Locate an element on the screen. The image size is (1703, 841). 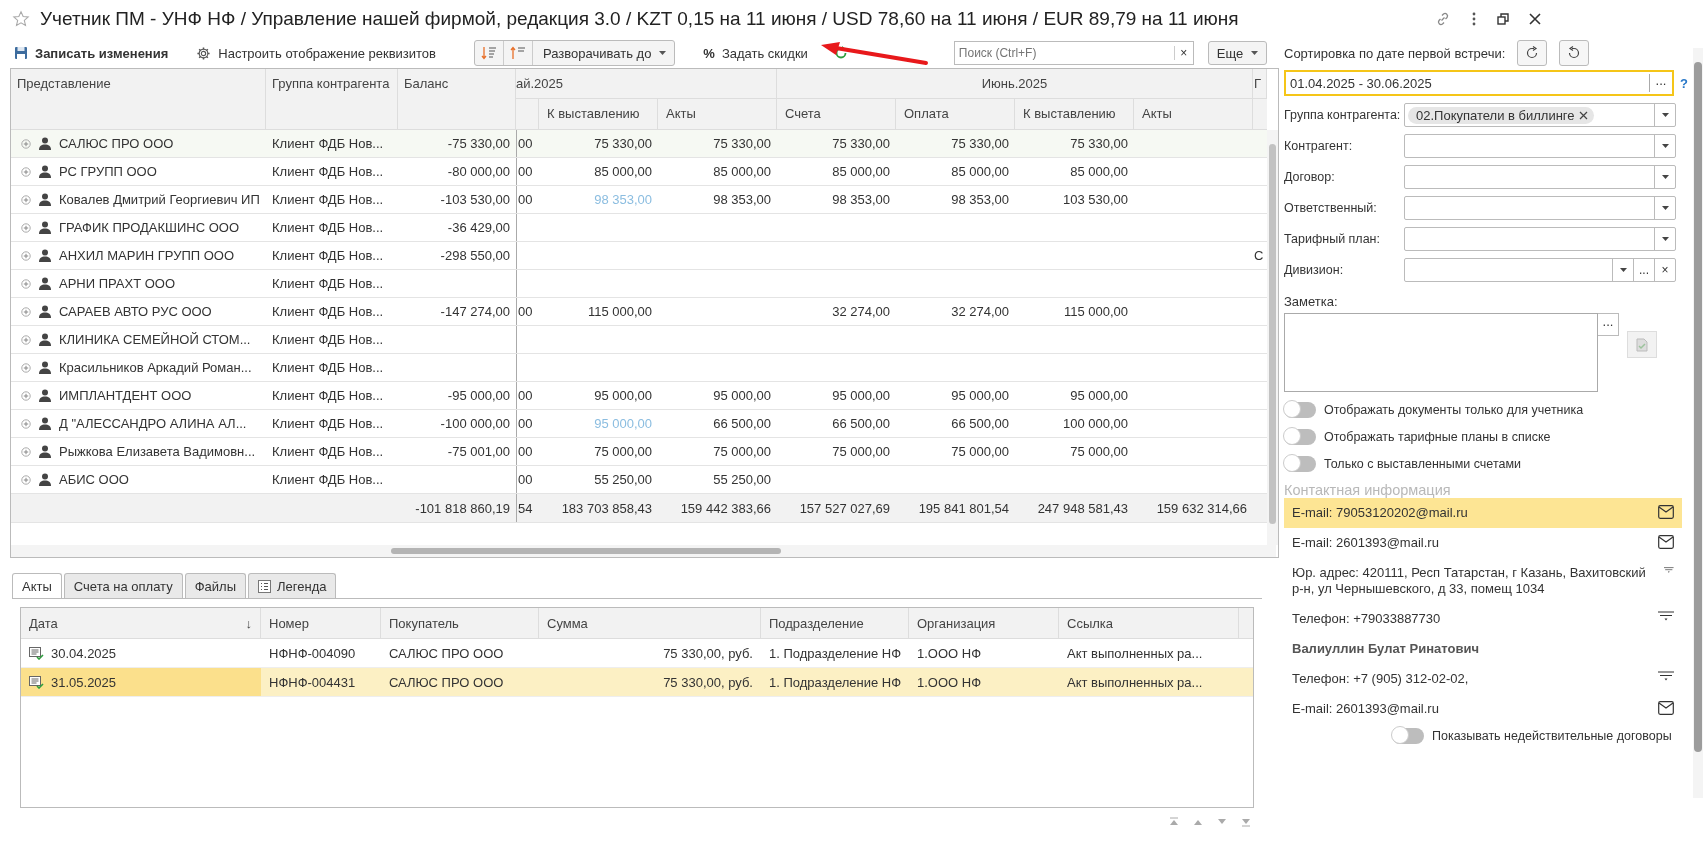
column-header: Покупатель is located at coordinates (460, 623).